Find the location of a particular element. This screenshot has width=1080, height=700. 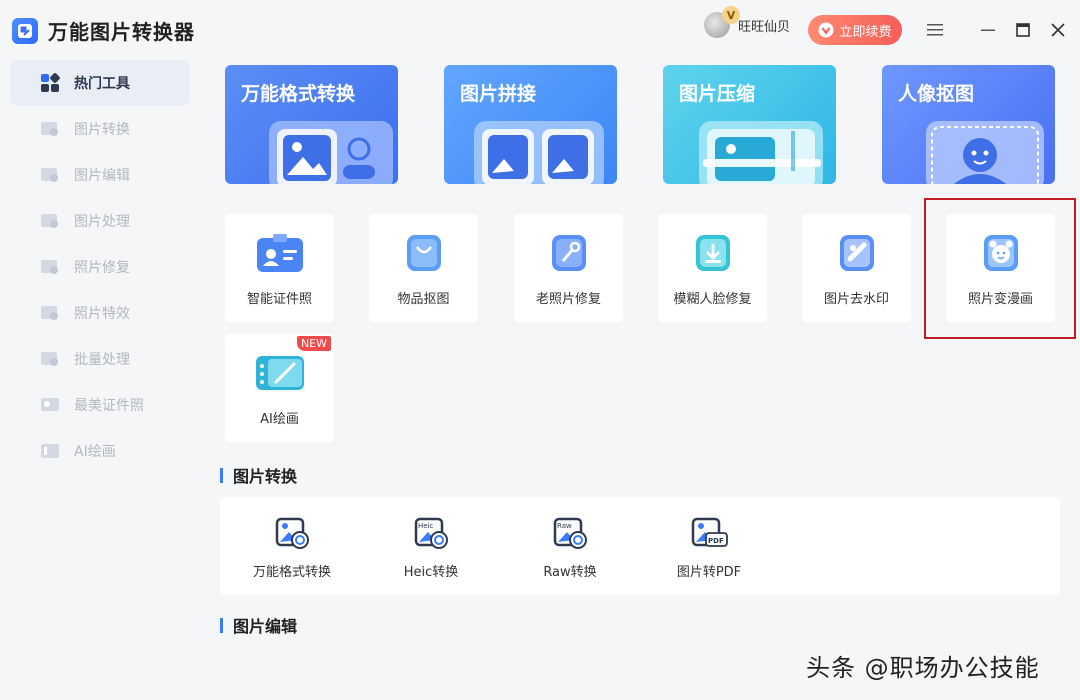

user-name: 旺旺仙贝 is located at coordinates (764, 27).